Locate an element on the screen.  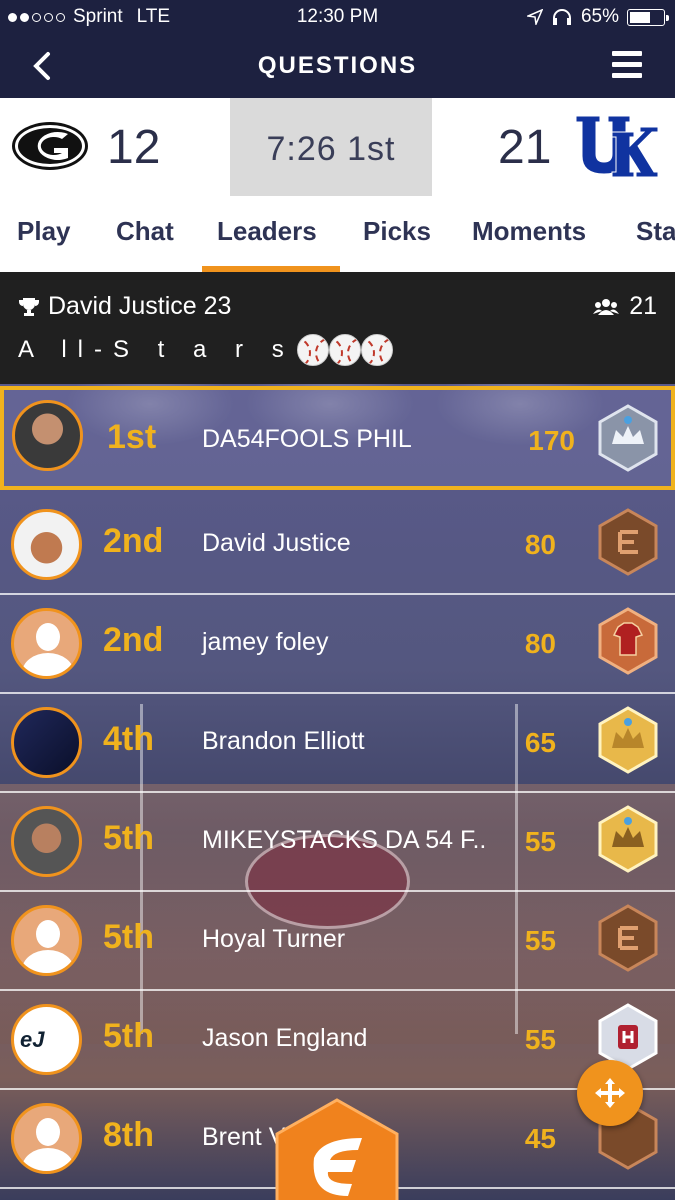
away-score: 21 is located at coordinates (525, 147).